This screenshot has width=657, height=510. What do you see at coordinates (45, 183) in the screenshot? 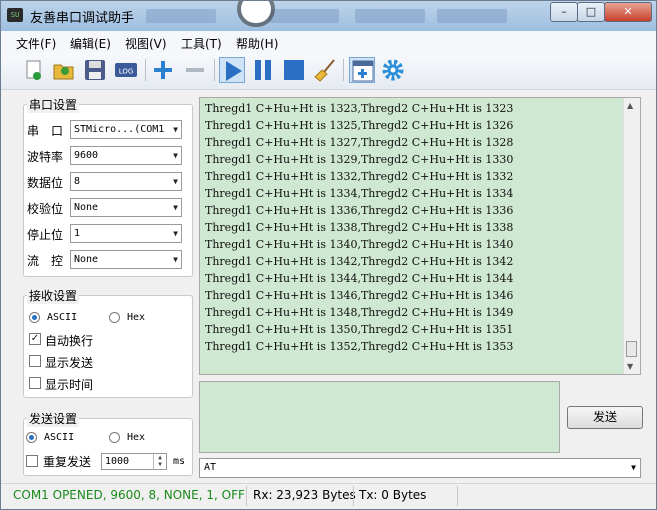
I see `databits-label: 数据位` at bounding box center [45, 183].